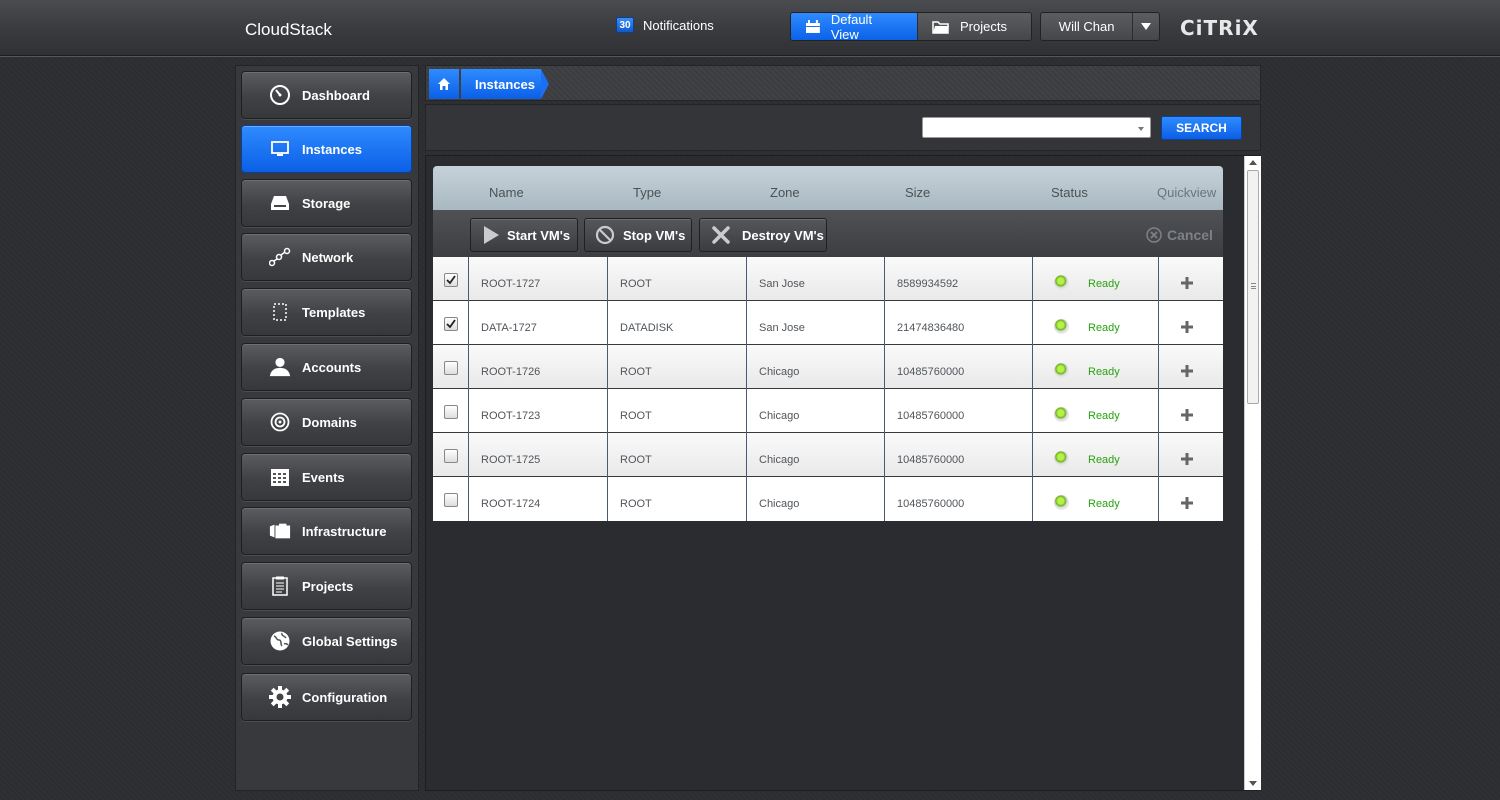 The width and height of the screenshot is (1500, 800). I want to click on search-toolbar: SEARCH, so click(843, 127).